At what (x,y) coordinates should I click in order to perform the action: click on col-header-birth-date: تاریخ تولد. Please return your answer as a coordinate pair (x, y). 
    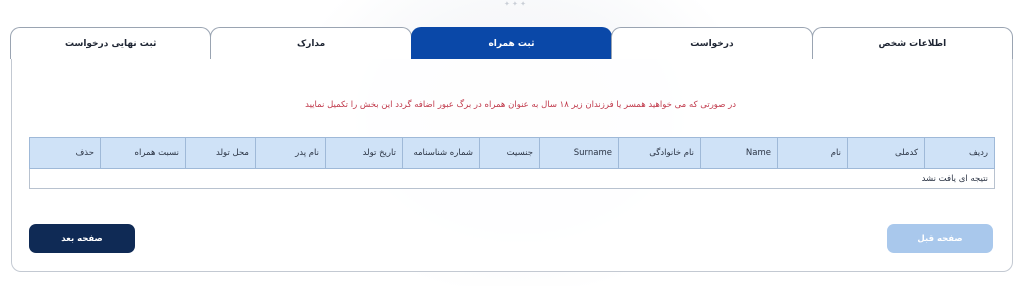
    Looking at the image, I should click on (364, 153).